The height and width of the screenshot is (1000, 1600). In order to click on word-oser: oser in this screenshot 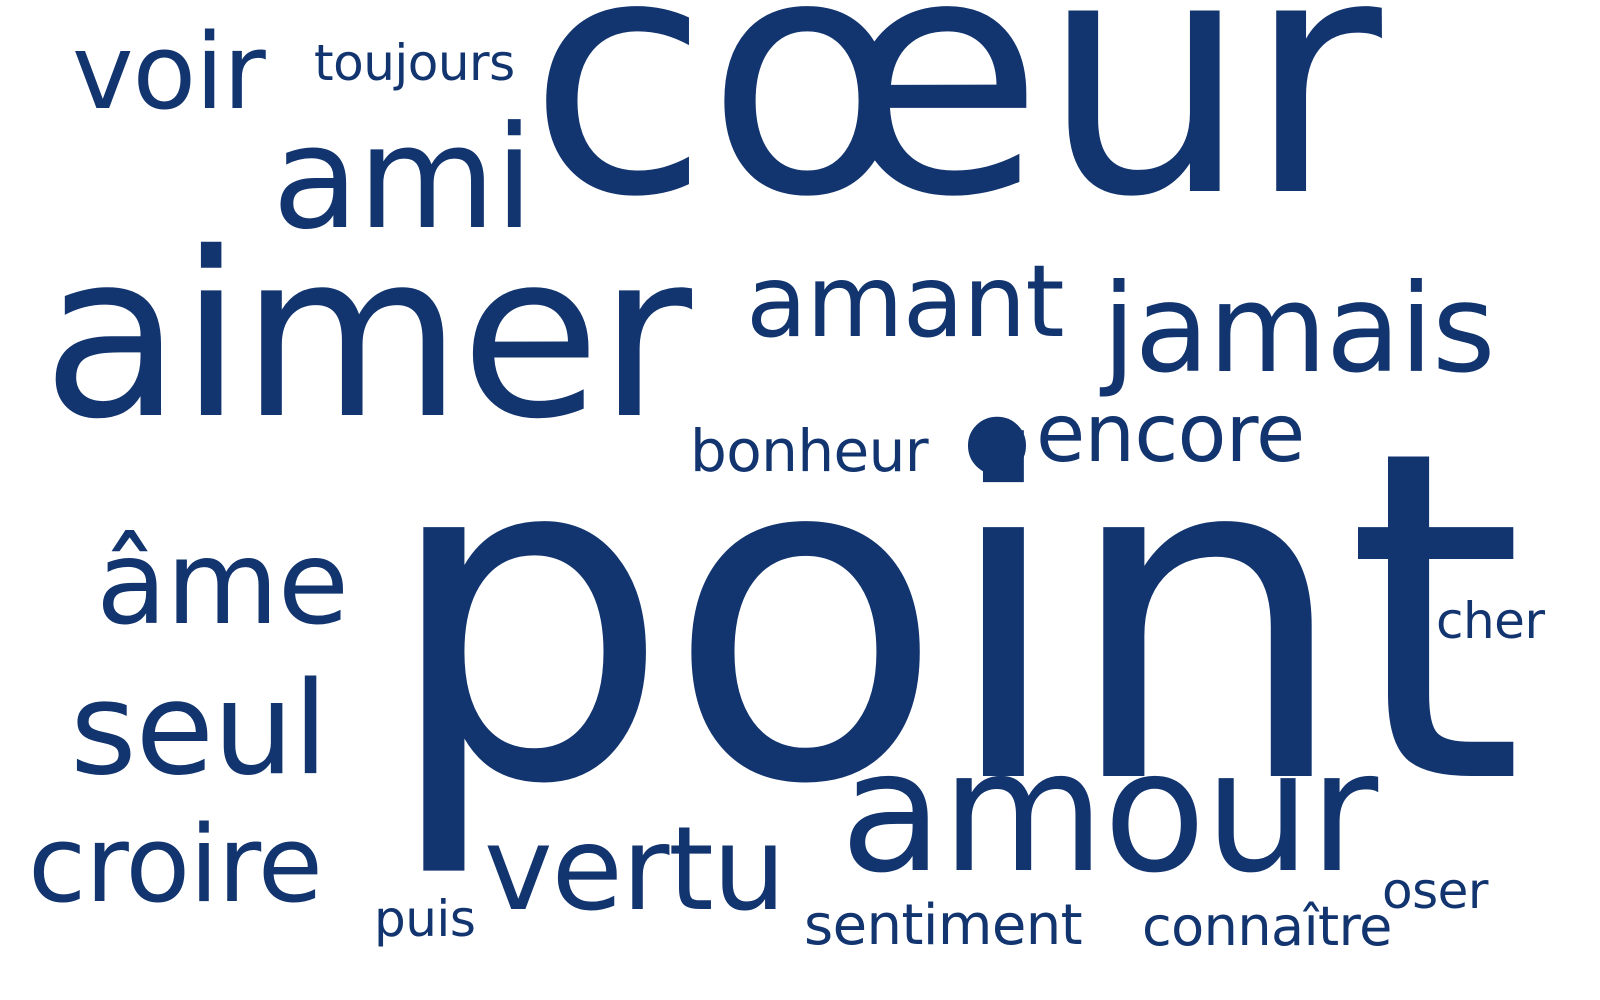, I will do `click(1435, 891)`.